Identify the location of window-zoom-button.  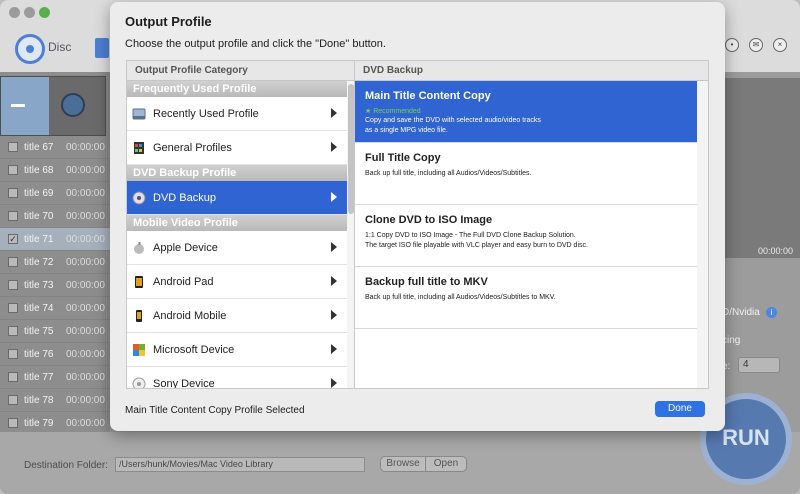
(44, 12).